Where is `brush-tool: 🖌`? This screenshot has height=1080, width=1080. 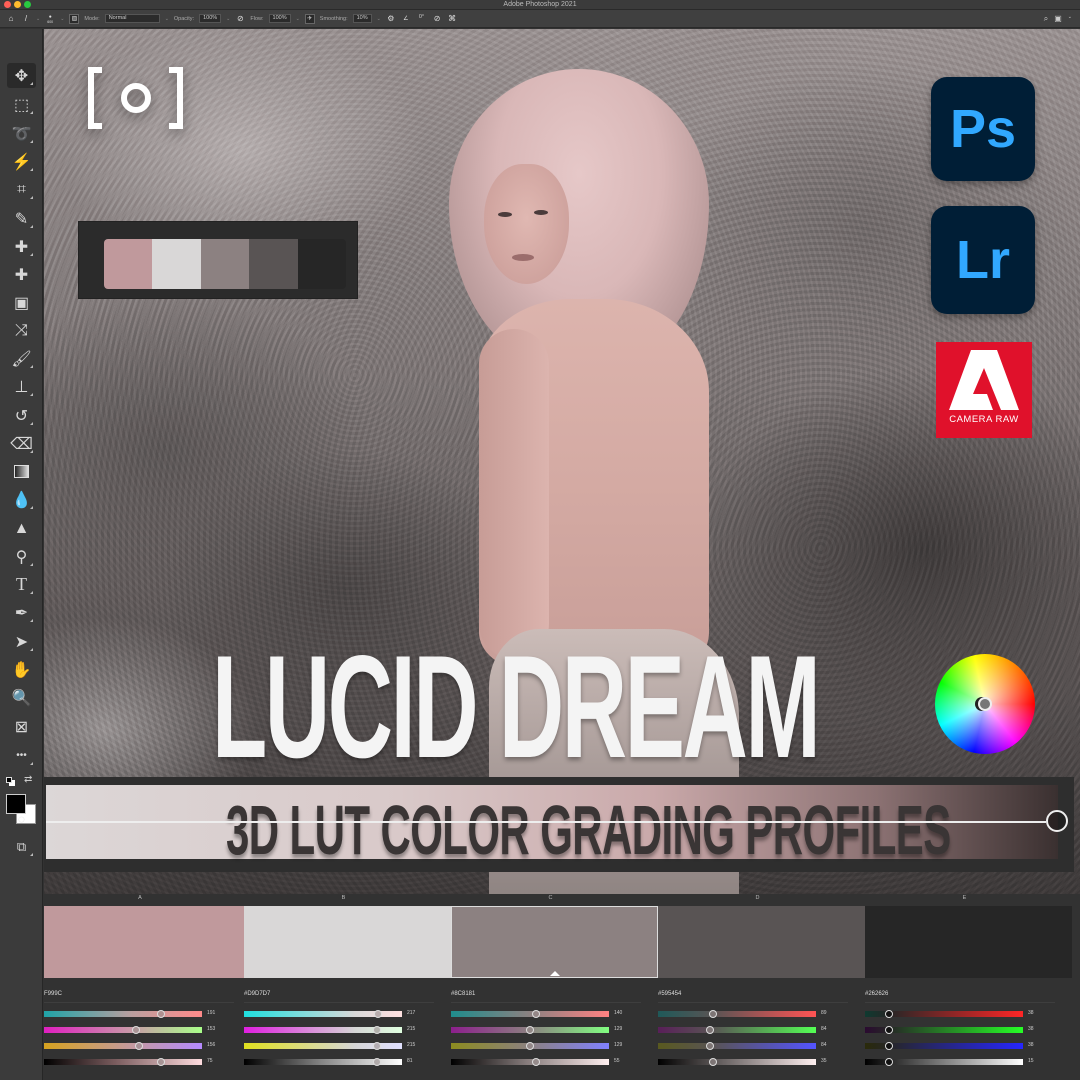
brush-tool: 🖌 is located at coordinates (21, 358).